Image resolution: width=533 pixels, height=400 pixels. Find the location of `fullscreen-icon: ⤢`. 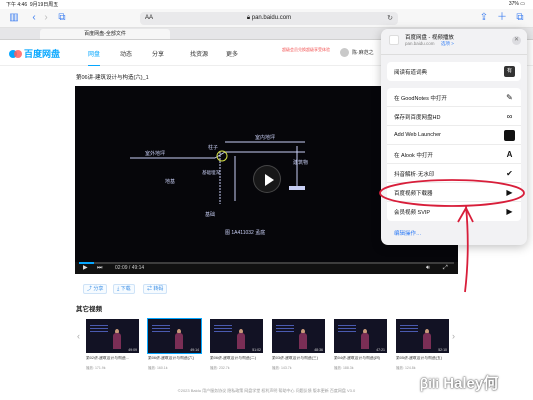

fullscreen-icon: ⤢ is located at coordinates (445, 268).